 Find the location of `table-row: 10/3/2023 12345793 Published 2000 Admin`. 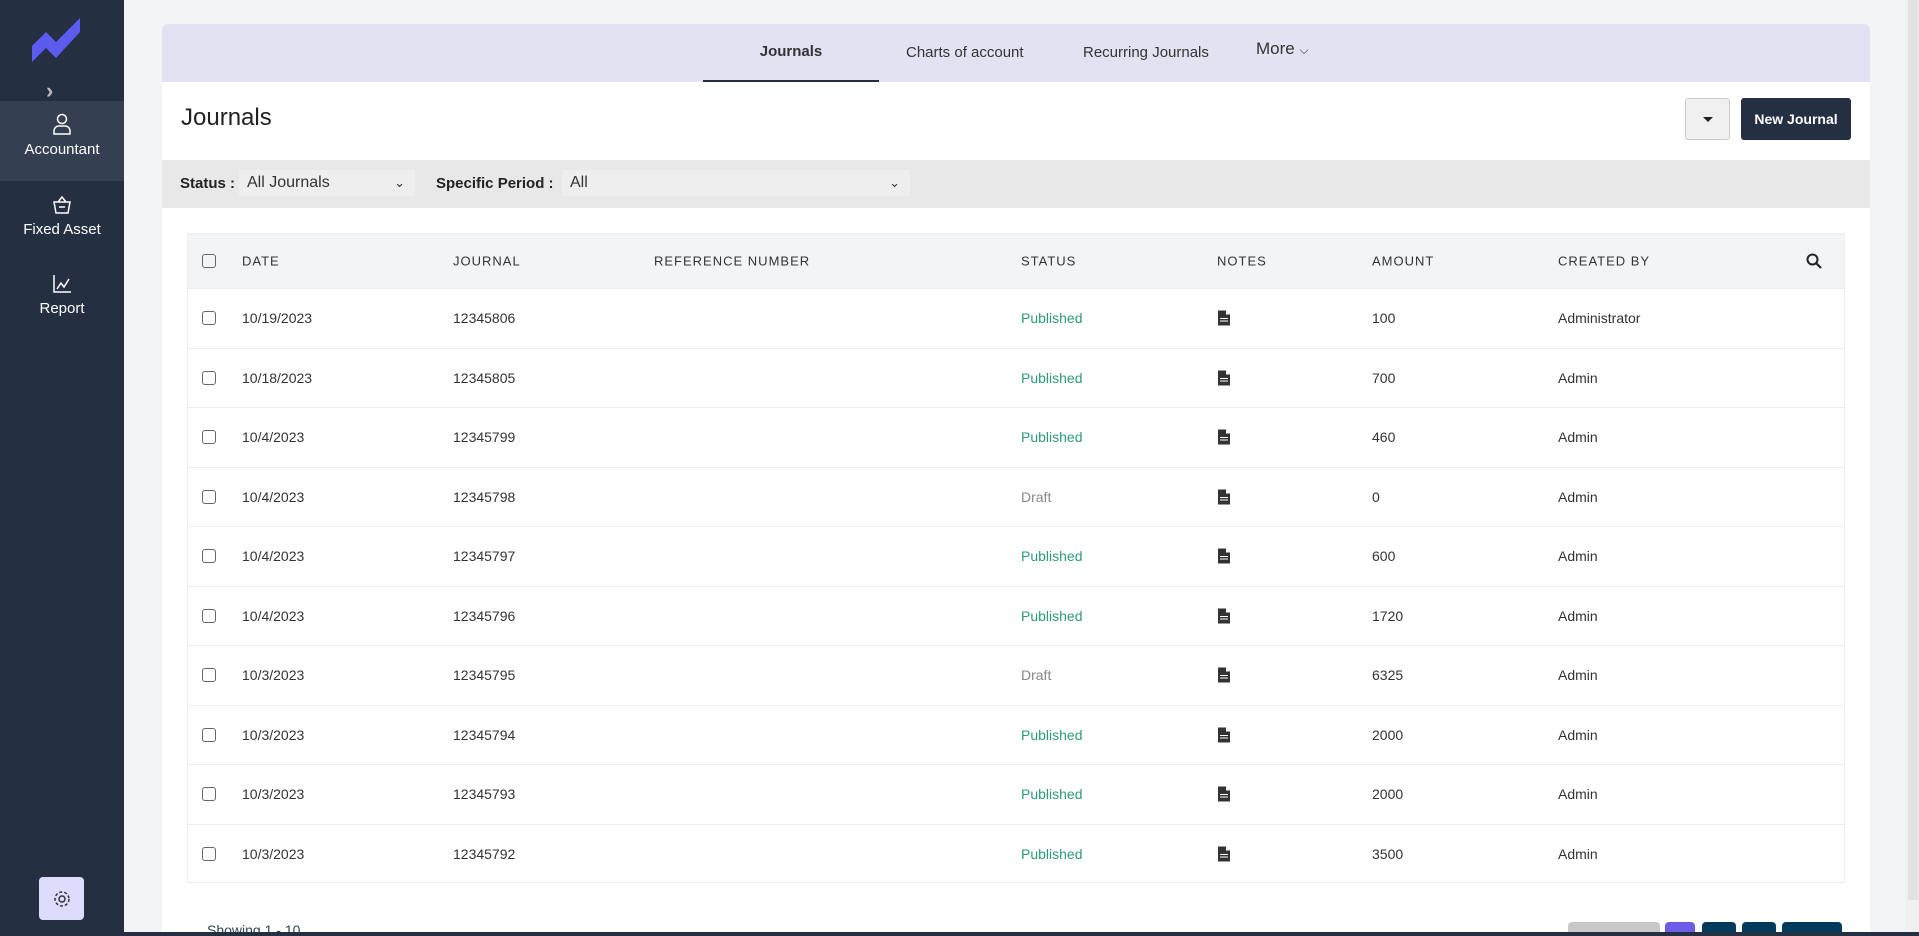

table-row: 10/3/2023 12345793 Published 2000 Admin is located at coordinates (1016, 794).